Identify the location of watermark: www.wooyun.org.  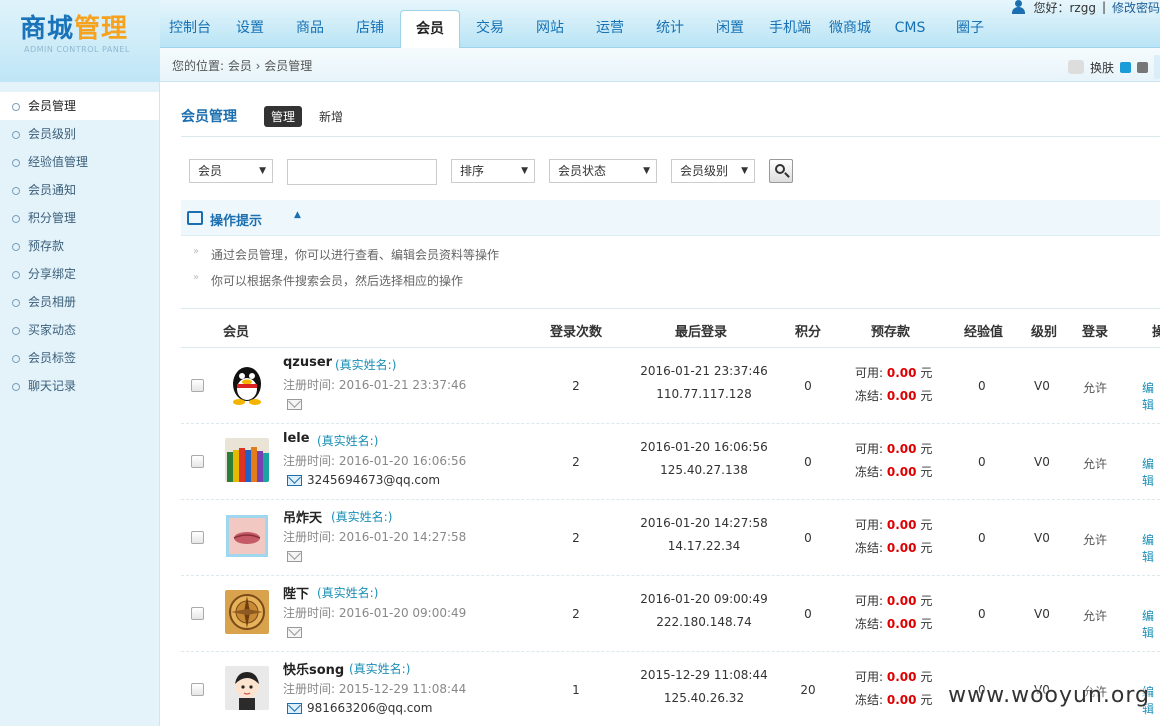
(1049, 695).